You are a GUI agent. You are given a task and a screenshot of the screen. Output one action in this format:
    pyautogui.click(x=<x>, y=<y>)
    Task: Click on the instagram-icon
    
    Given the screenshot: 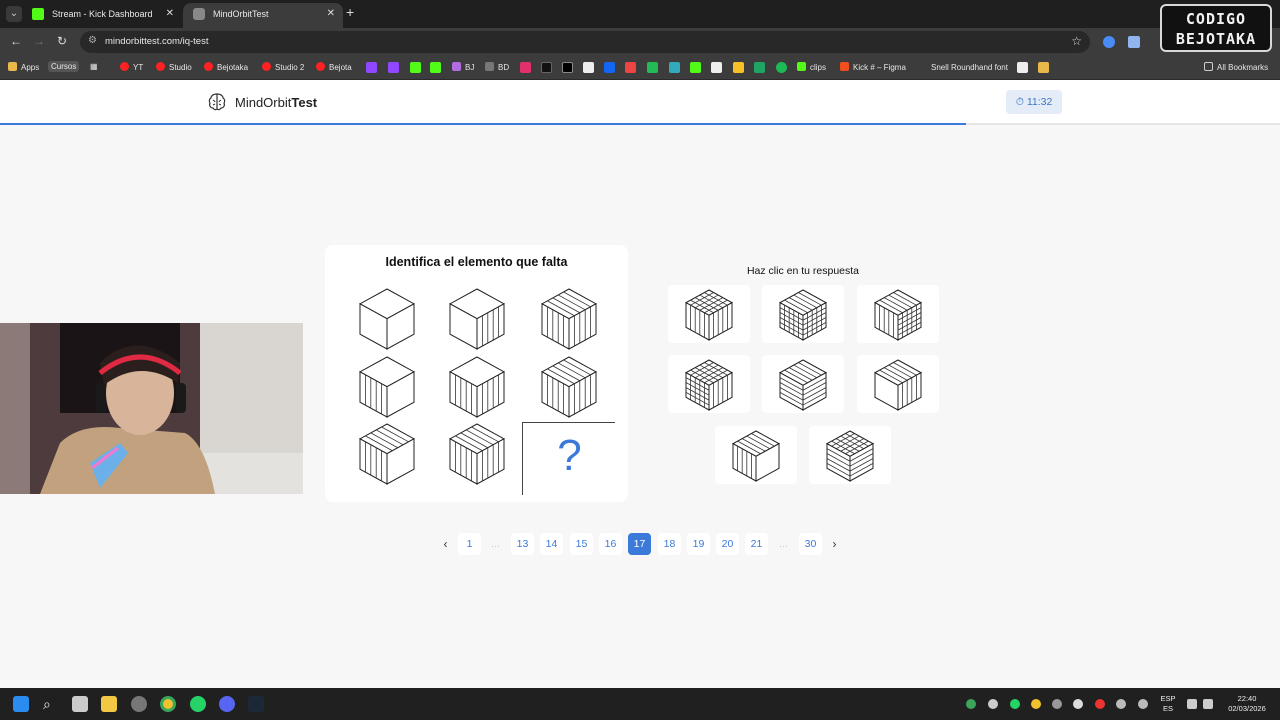 What is the action you would take?
    pyautogui.click(x=525, y=67)
    